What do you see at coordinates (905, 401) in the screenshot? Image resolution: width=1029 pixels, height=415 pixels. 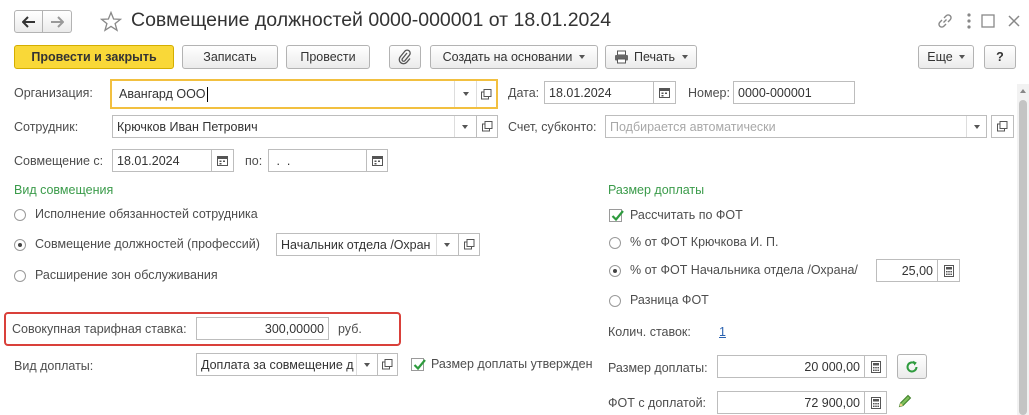 I see `pencil-icon` at bounding box center [905, 401].